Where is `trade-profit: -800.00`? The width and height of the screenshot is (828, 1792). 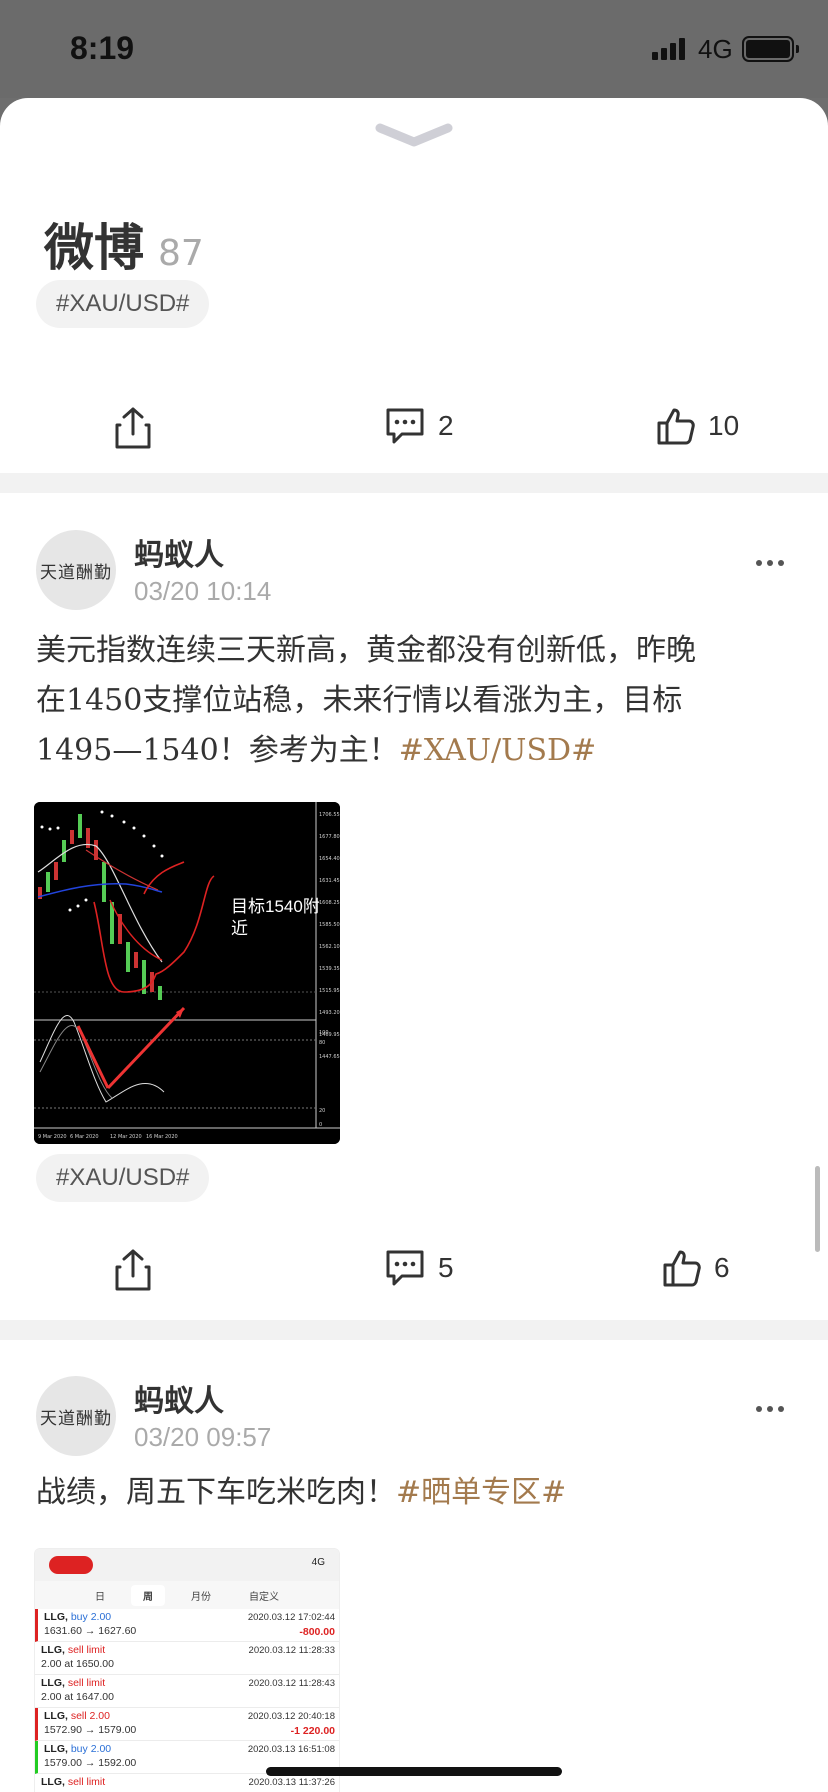 trade-profit: -800.00 is located at coordinates (317, 1632).